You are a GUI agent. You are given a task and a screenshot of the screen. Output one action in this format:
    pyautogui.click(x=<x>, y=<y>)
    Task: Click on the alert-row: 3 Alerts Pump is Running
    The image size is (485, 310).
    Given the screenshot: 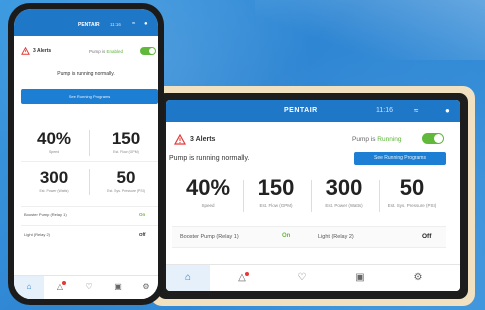 What is the action you would take?
    pyautogui.click(x=313, y=140)
    